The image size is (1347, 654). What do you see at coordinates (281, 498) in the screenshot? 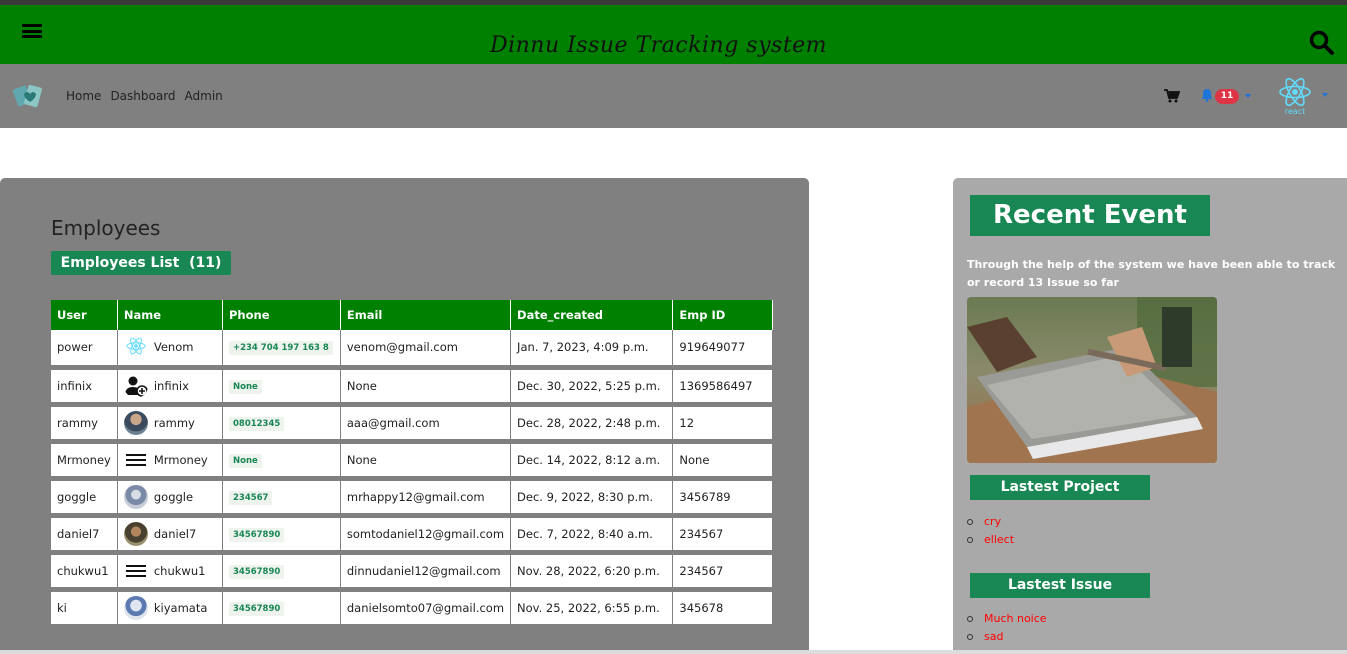
I see `phone-cell: 234567` at bounding box center [281, 498].